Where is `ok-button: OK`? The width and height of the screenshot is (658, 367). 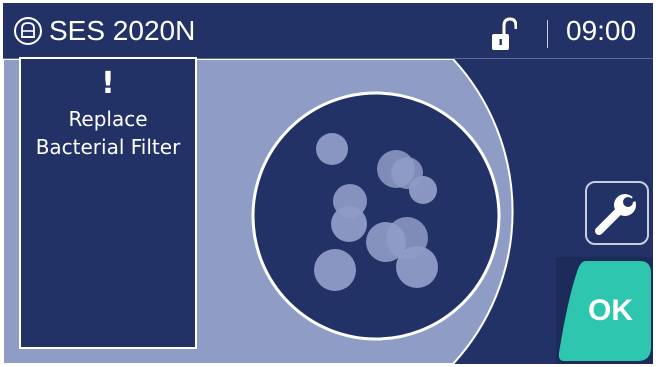
ok-button: OK is located at coordinates (604, 310).